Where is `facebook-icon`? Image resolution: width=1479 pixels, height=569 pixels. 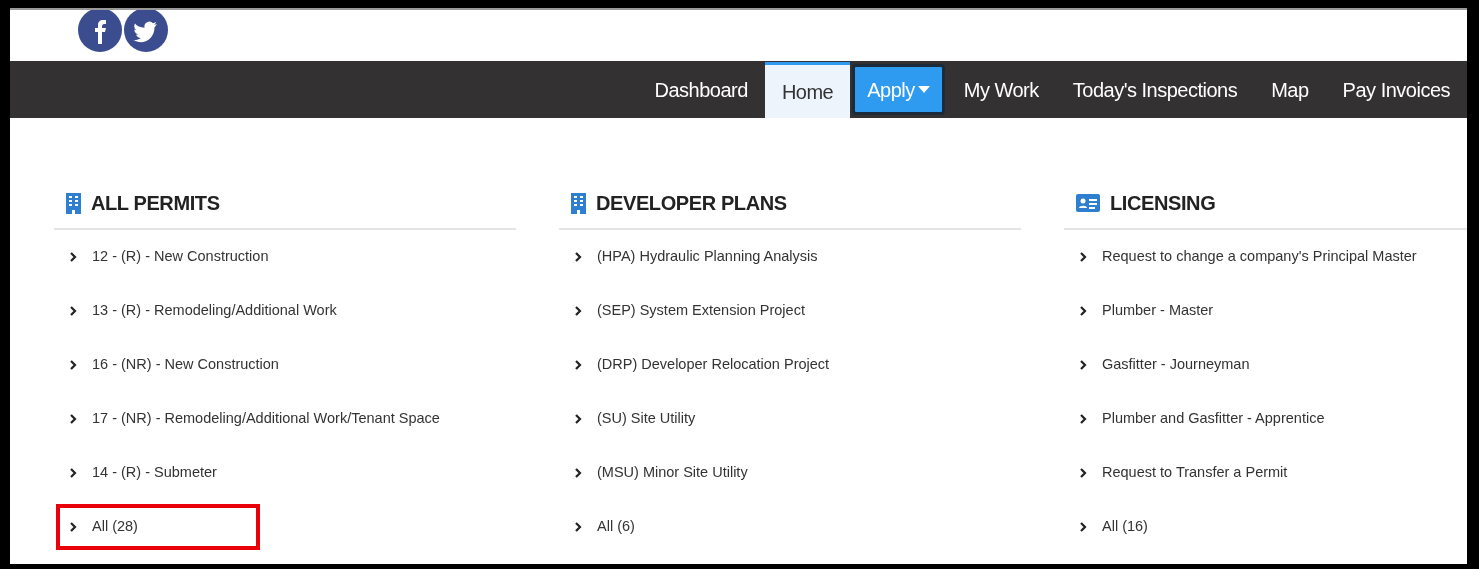
facebook-icon is located at coordinates (100, 31).